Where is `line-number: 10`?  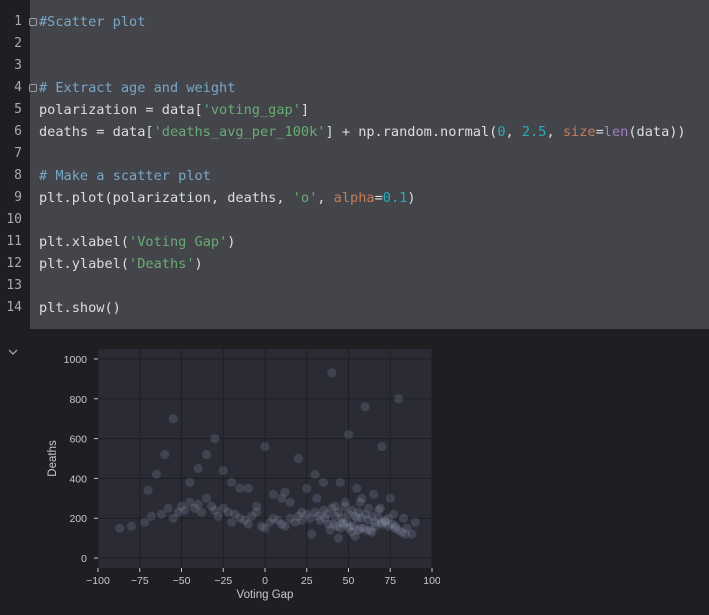
line-number: 10 is located at coordinates (14, 219).